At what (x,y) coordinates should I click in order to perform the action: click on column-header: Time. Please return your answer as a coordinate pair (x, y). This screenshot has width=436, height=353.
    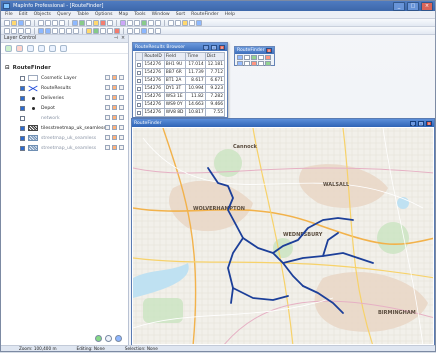
    Looking at the image, I should click on (195, 56).